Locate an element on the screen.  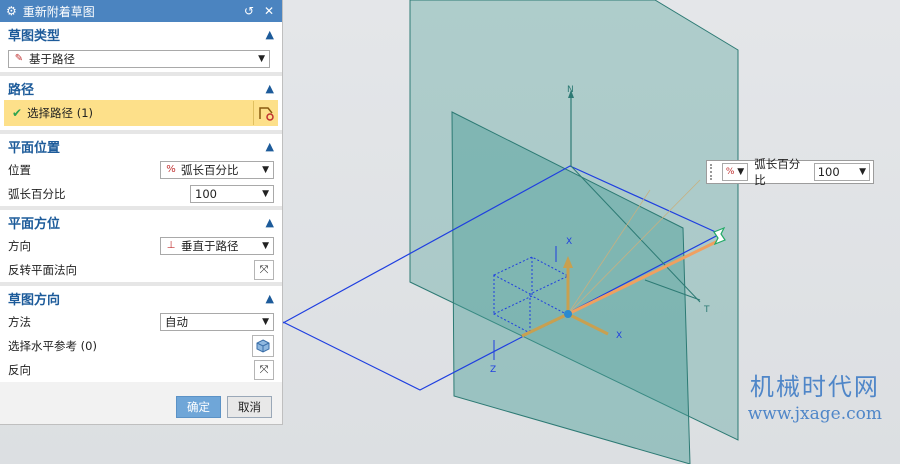
watermark-cn: 机械时代网 is located at coordinates (814, 387).